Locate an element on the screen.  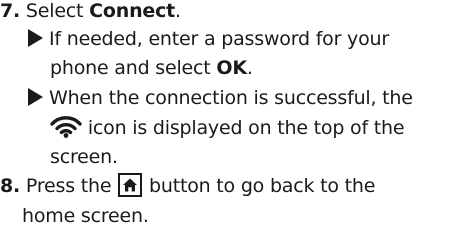
substep-2-text-3: screen. is located at coordinates (84, 157).